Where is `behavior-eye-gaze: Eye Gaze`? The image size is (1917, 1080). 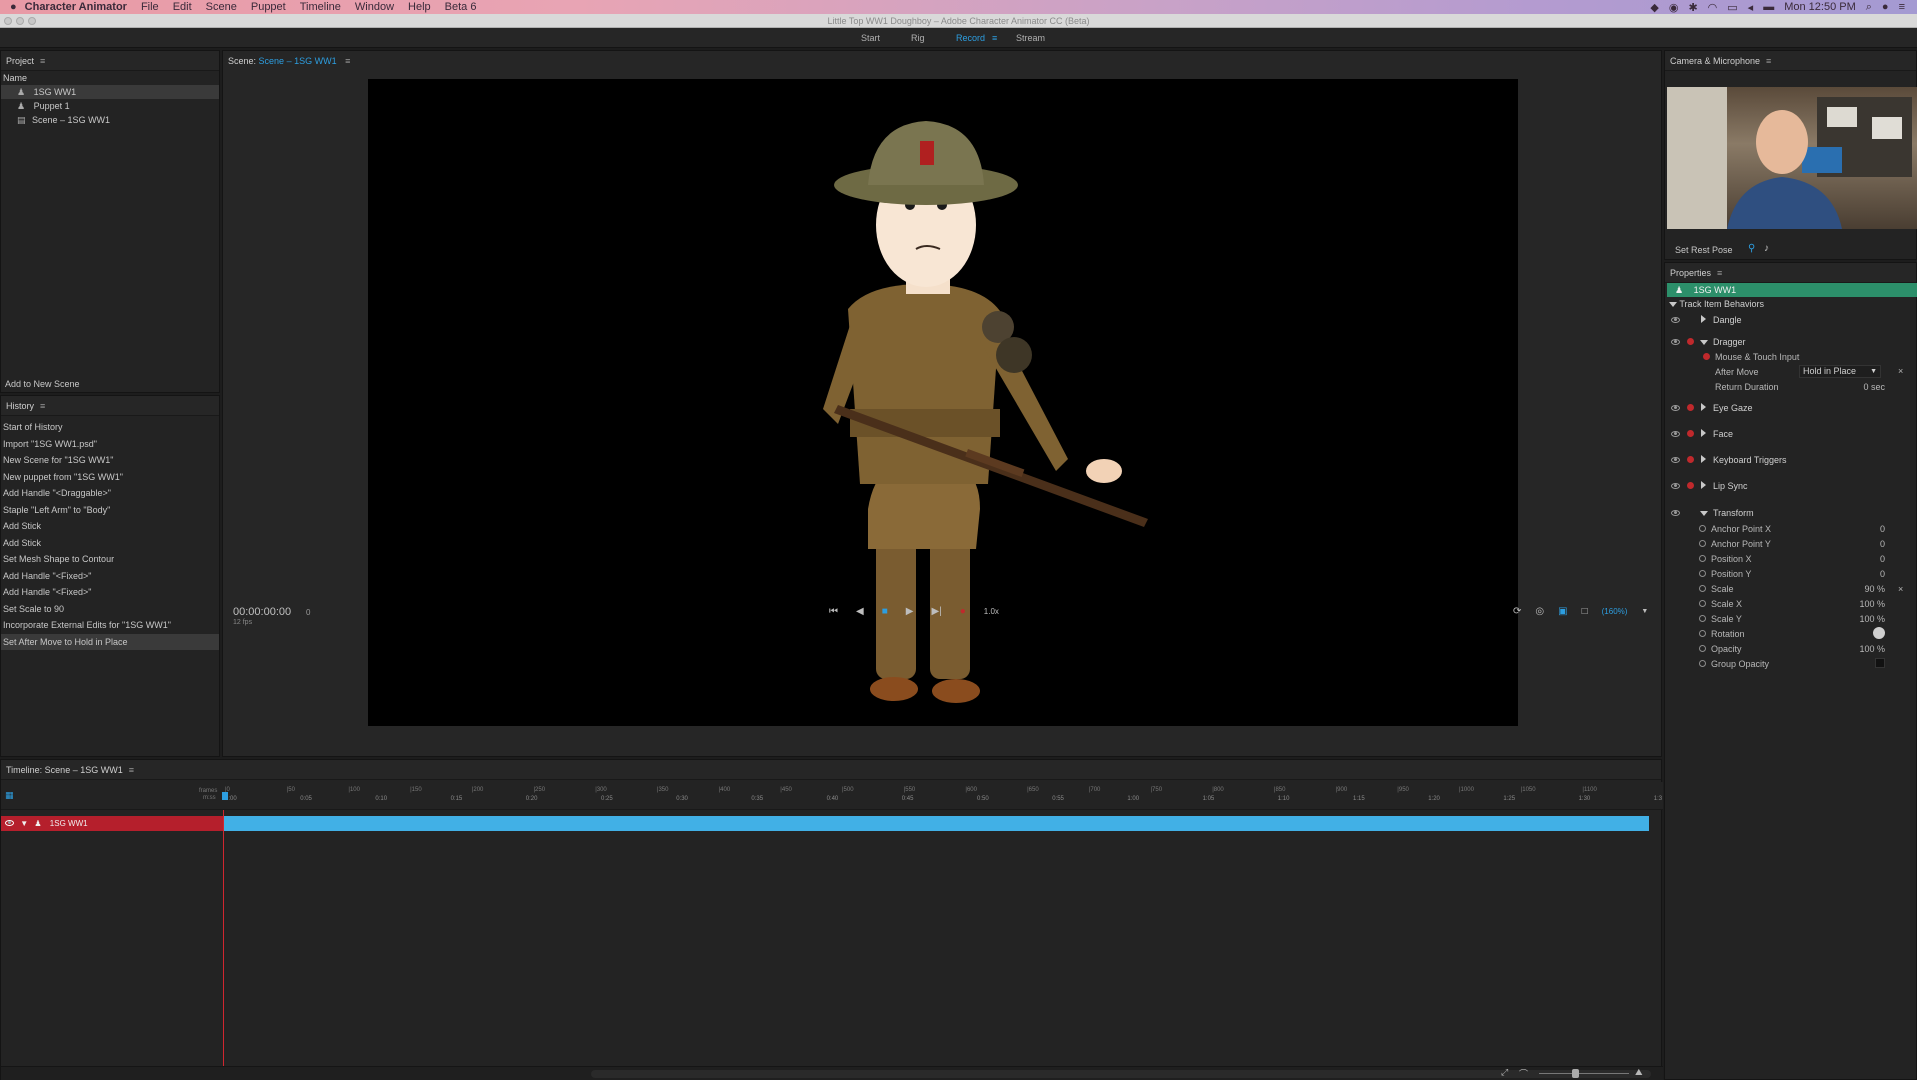 behavior-eye-gaze: Eye Gaze is located at coordinates (1733, 408).